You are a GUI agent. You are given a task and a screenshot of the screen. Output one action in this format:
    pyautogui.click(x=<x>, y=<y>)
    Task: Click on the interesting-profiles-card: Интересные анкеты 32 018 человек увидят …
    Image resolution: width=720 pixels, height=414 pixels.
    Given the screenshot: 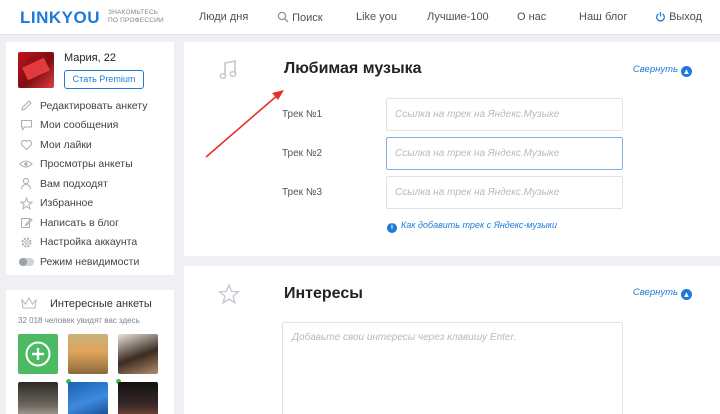 What is the action you would take?
    pyautogui.click(x=90, y=352)
    